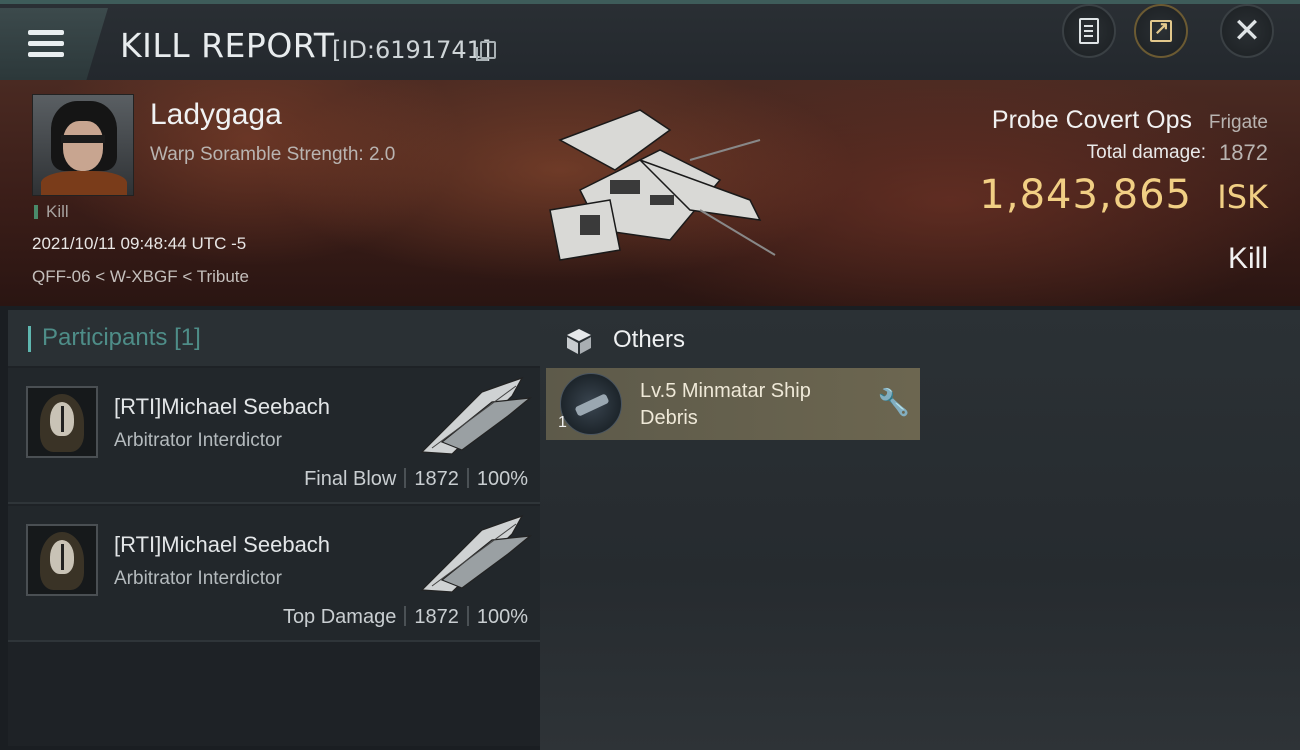 The image size is (1300, 750). I want to click on portrait-visor, so click(83, 139).